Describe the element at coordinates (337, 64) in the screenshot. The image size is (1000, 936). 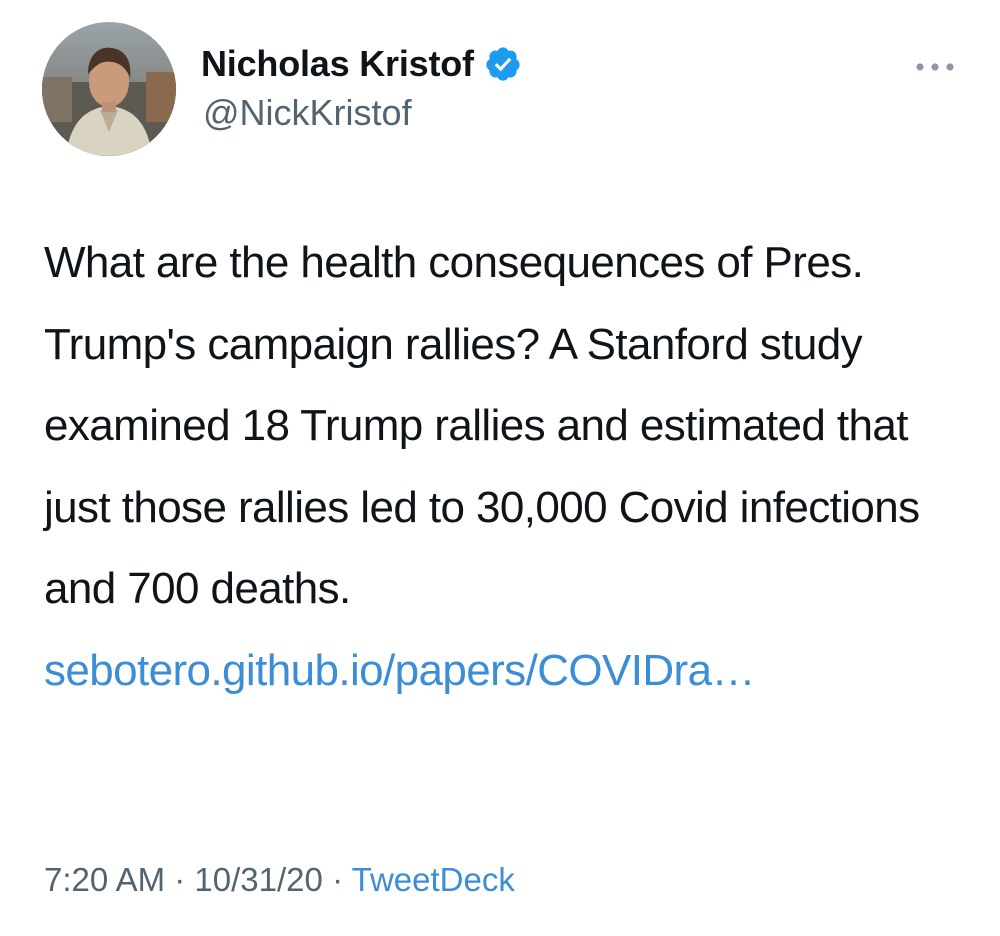
I see `author-display-name: Nicholas Kristof` at that location.